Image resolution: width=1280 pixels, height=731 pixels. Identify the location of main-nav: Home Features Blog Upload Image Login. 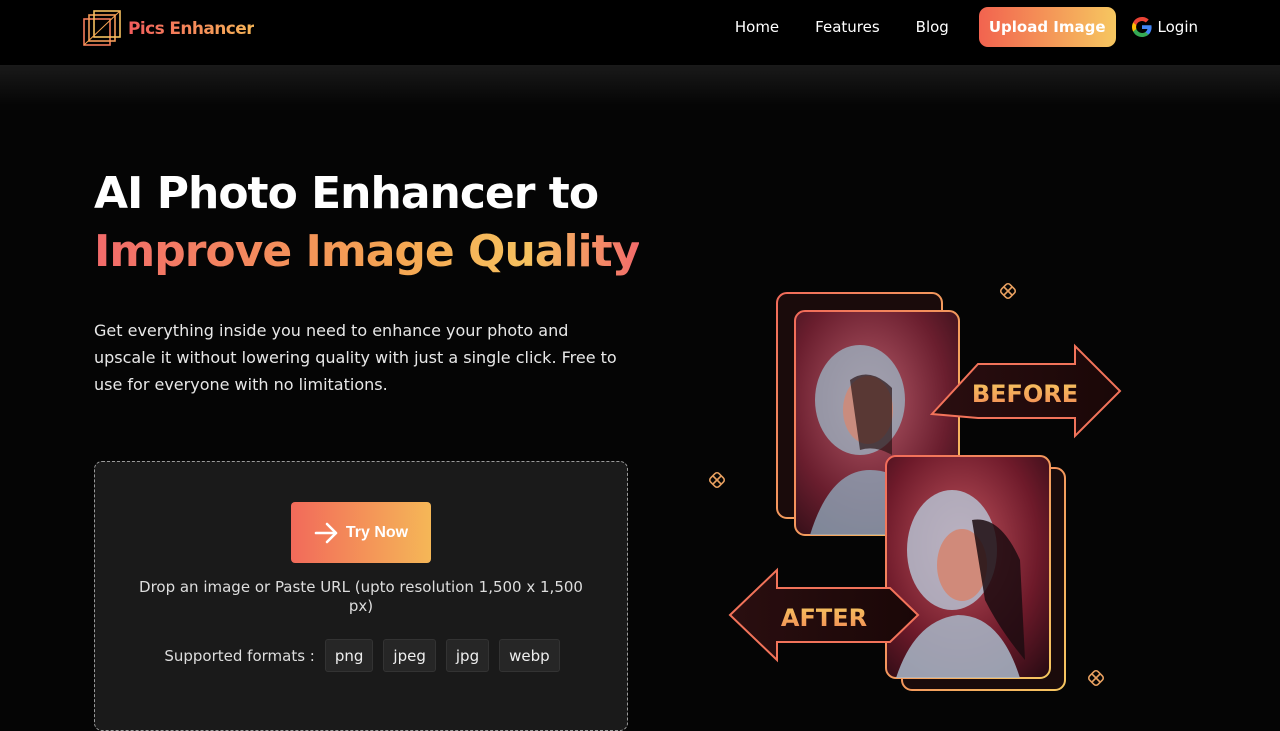
(966, 27).